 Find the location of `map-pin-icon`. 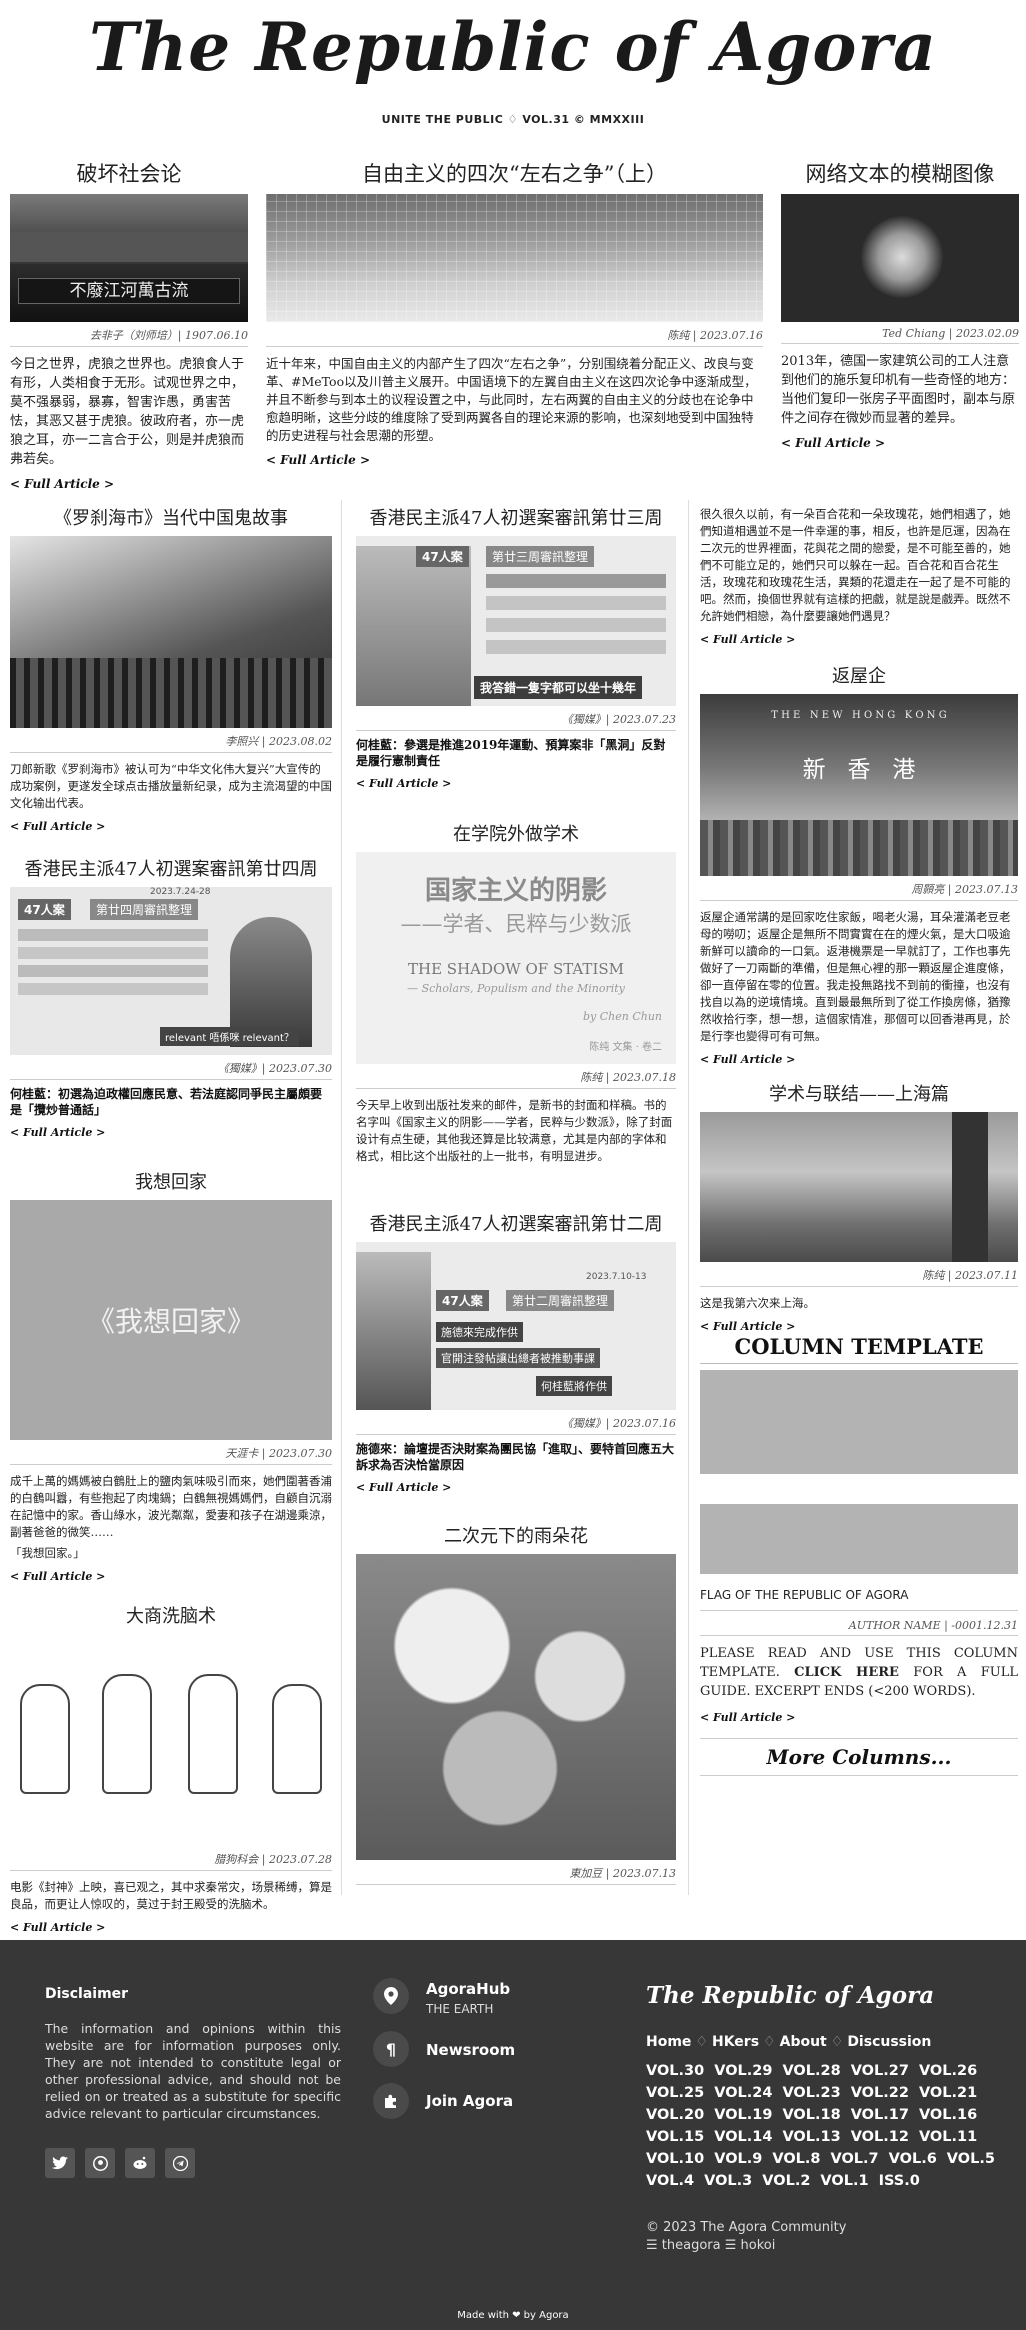

map-pin-icon is located at coordinates (391, 1996).